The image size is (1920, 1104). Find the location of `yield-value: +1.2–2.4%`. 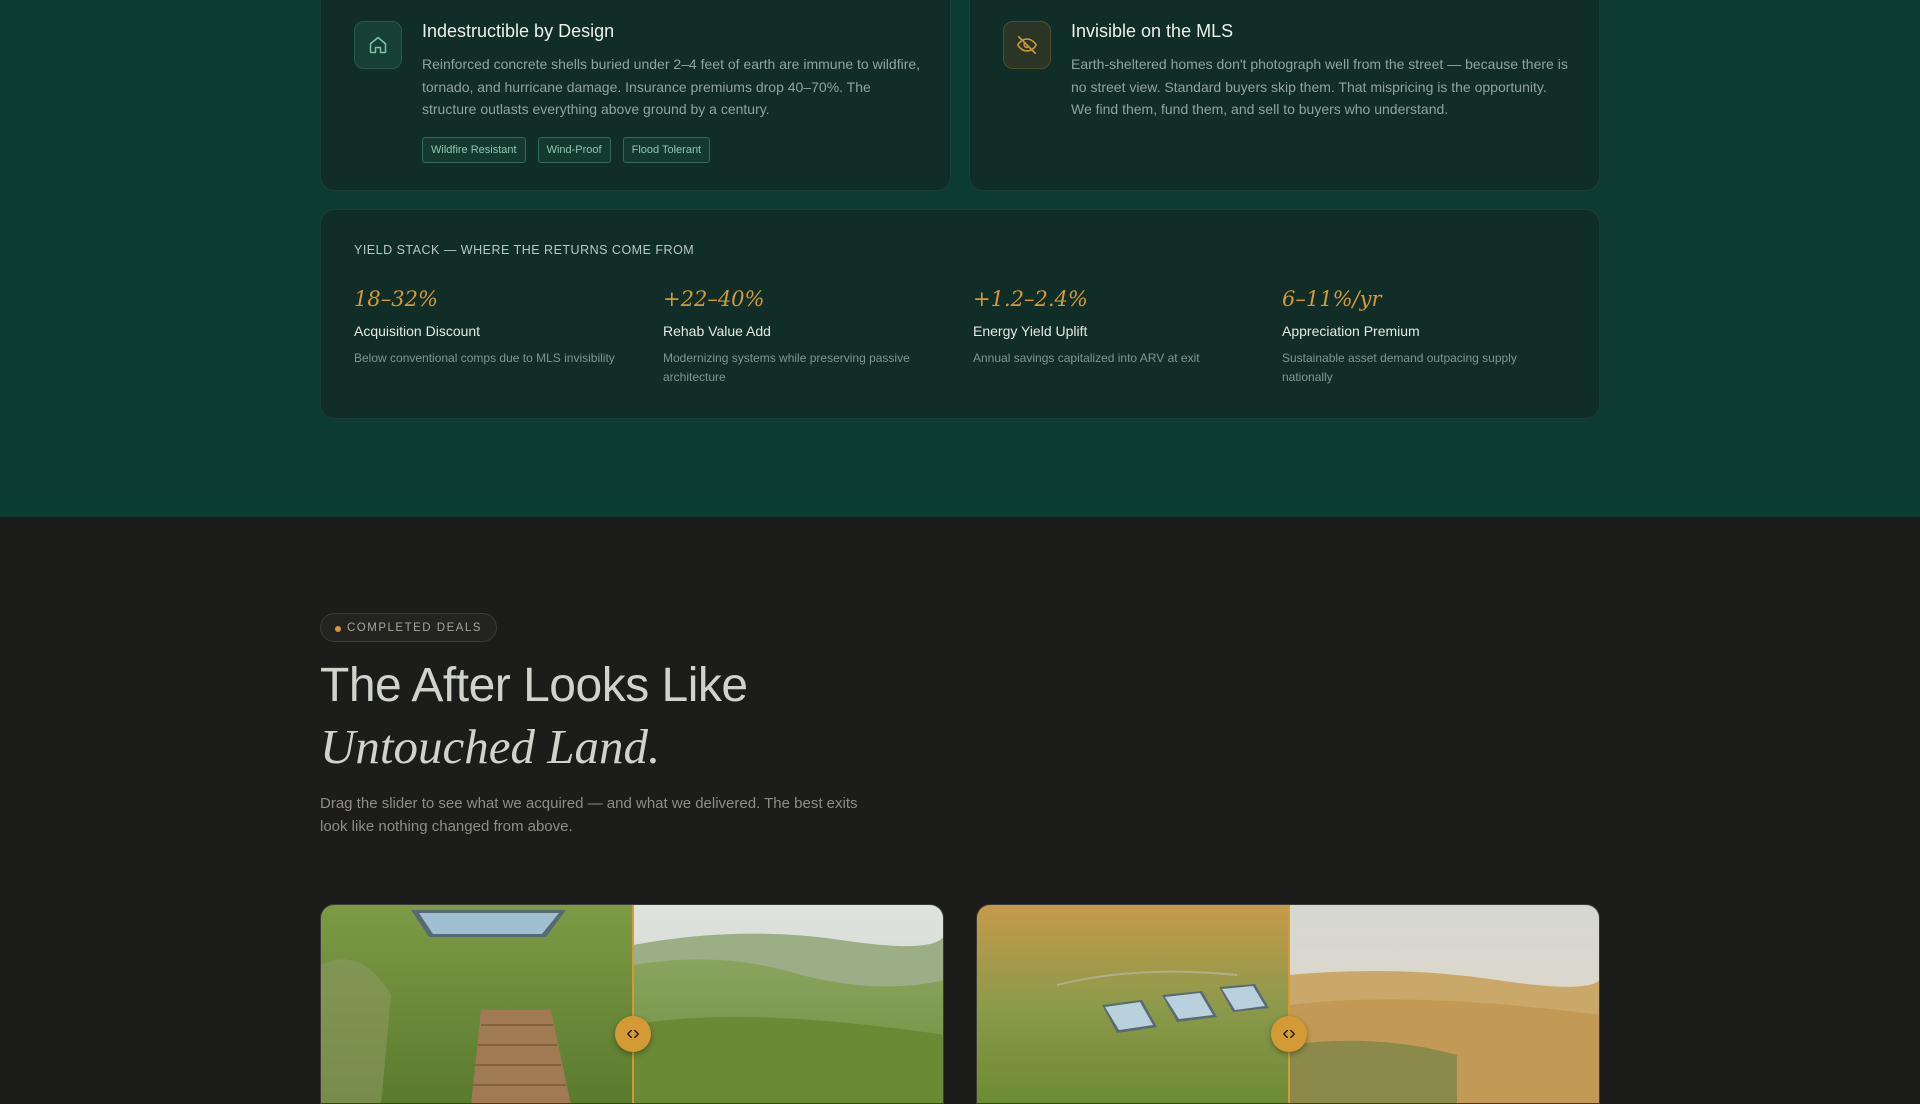

yield-value: +1.2–2.4% is located at coordinates (1030, 299).